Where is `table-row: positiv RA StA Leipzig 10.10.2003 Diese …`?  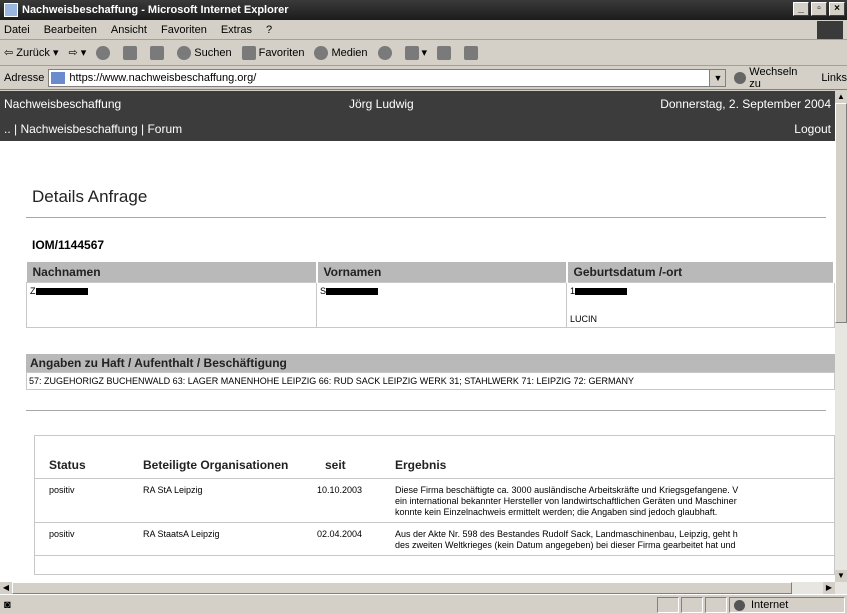 table-row: positiv RA StA Leipzig 10.10.2003 Diese … is located at coordinates (434, 500).